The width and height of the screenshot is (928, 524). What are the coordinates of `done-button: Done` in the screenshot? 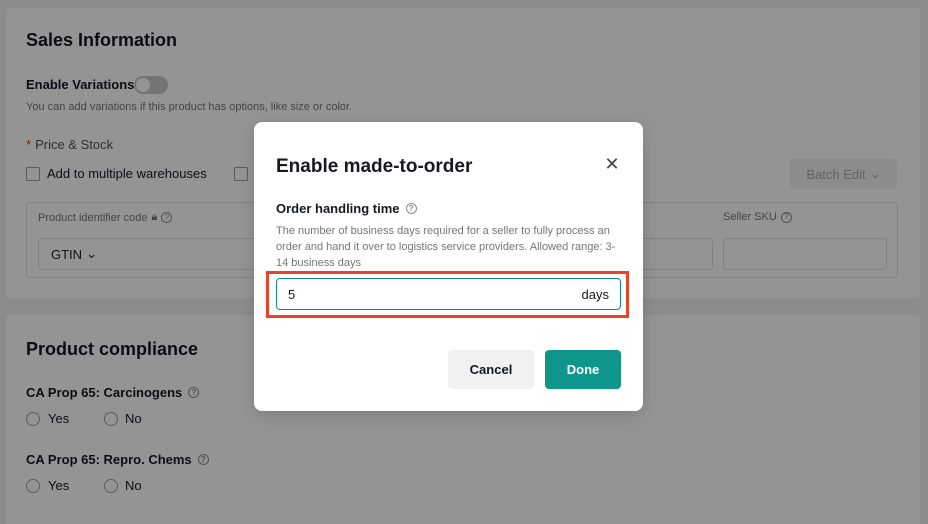 It's located at (583, 369).